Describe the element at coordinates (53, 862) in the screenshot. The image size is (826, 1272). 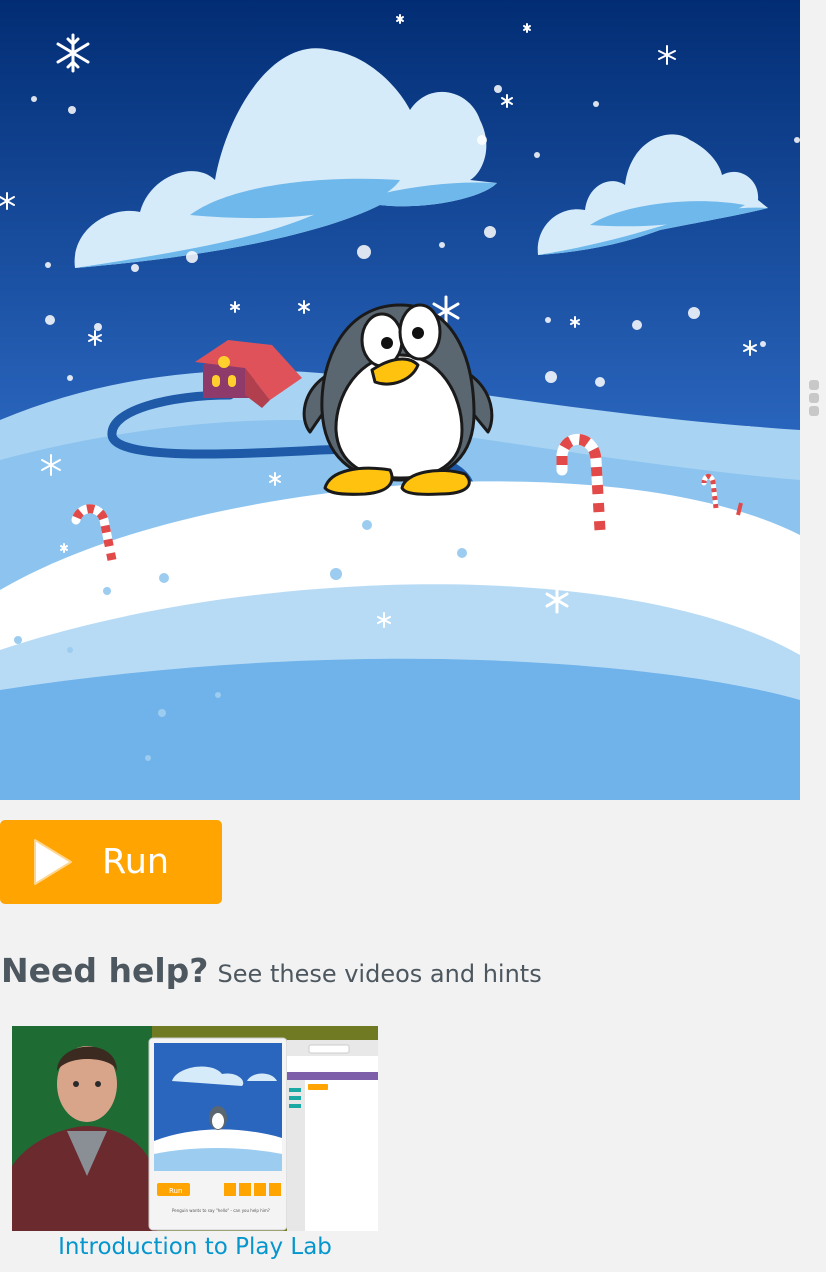
I see `play-icon` at that location.